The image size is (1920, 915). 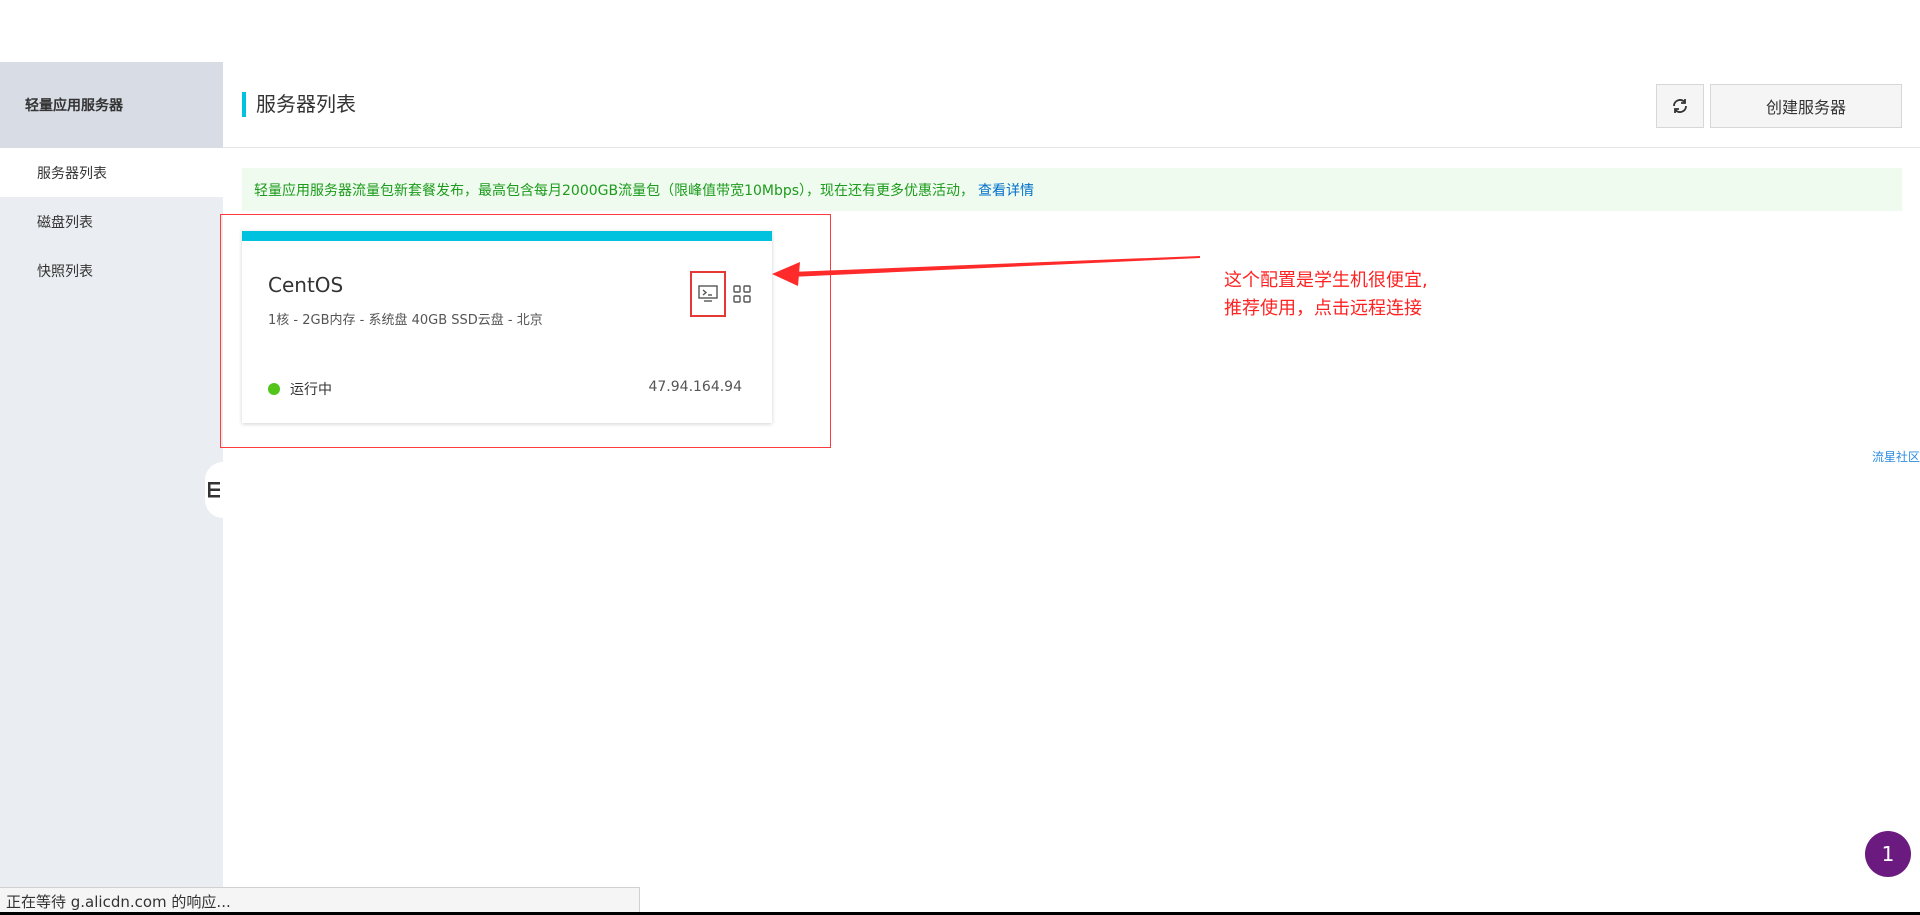 I want to click on refresh-icon, so click(x=1680, y=106).